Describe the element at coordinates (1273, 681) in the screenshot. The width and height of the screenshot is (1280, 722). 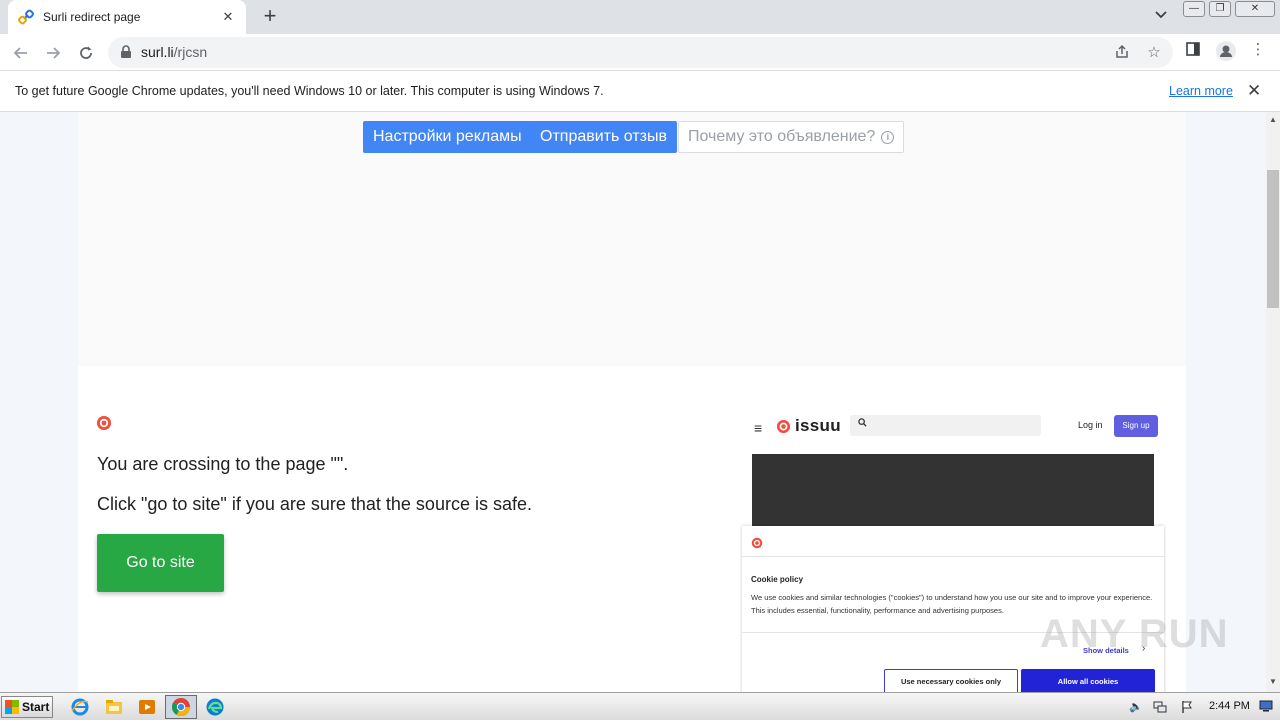
I see `scroll-down-arrow-icon: ▼` at that location.